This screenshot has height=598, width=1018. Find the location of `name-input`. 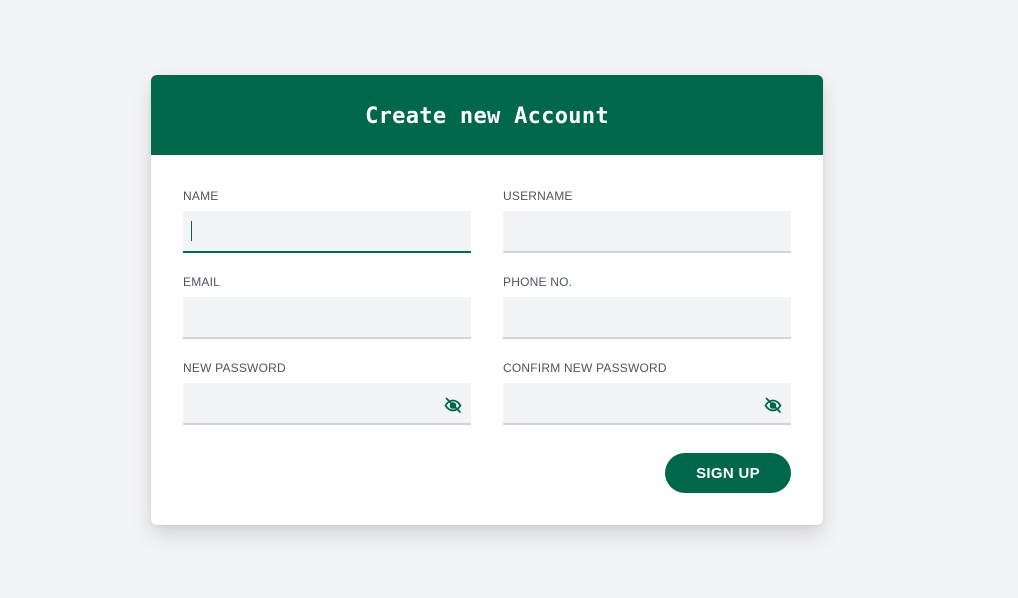

name-input is located at coordinates (327, 232).